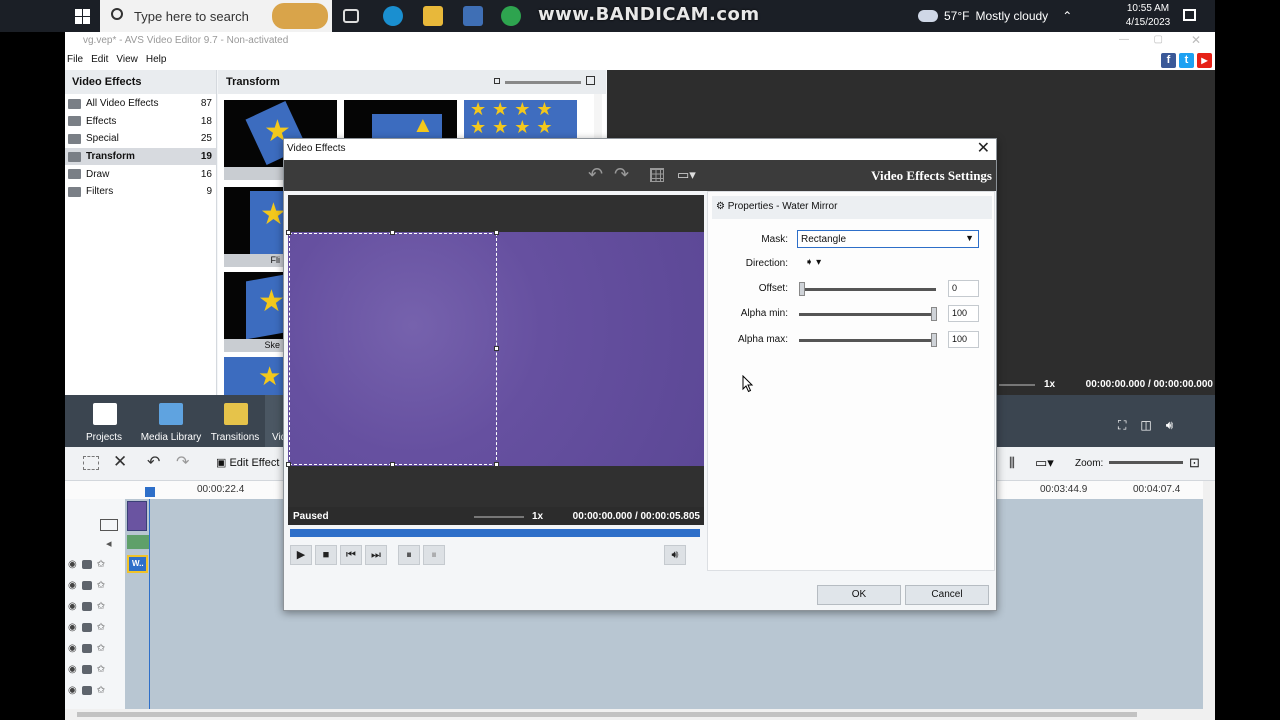 This screenshot has height=720, width=1280. I want to click on view-mode-icon: ▭▾, so click(1044, 463).